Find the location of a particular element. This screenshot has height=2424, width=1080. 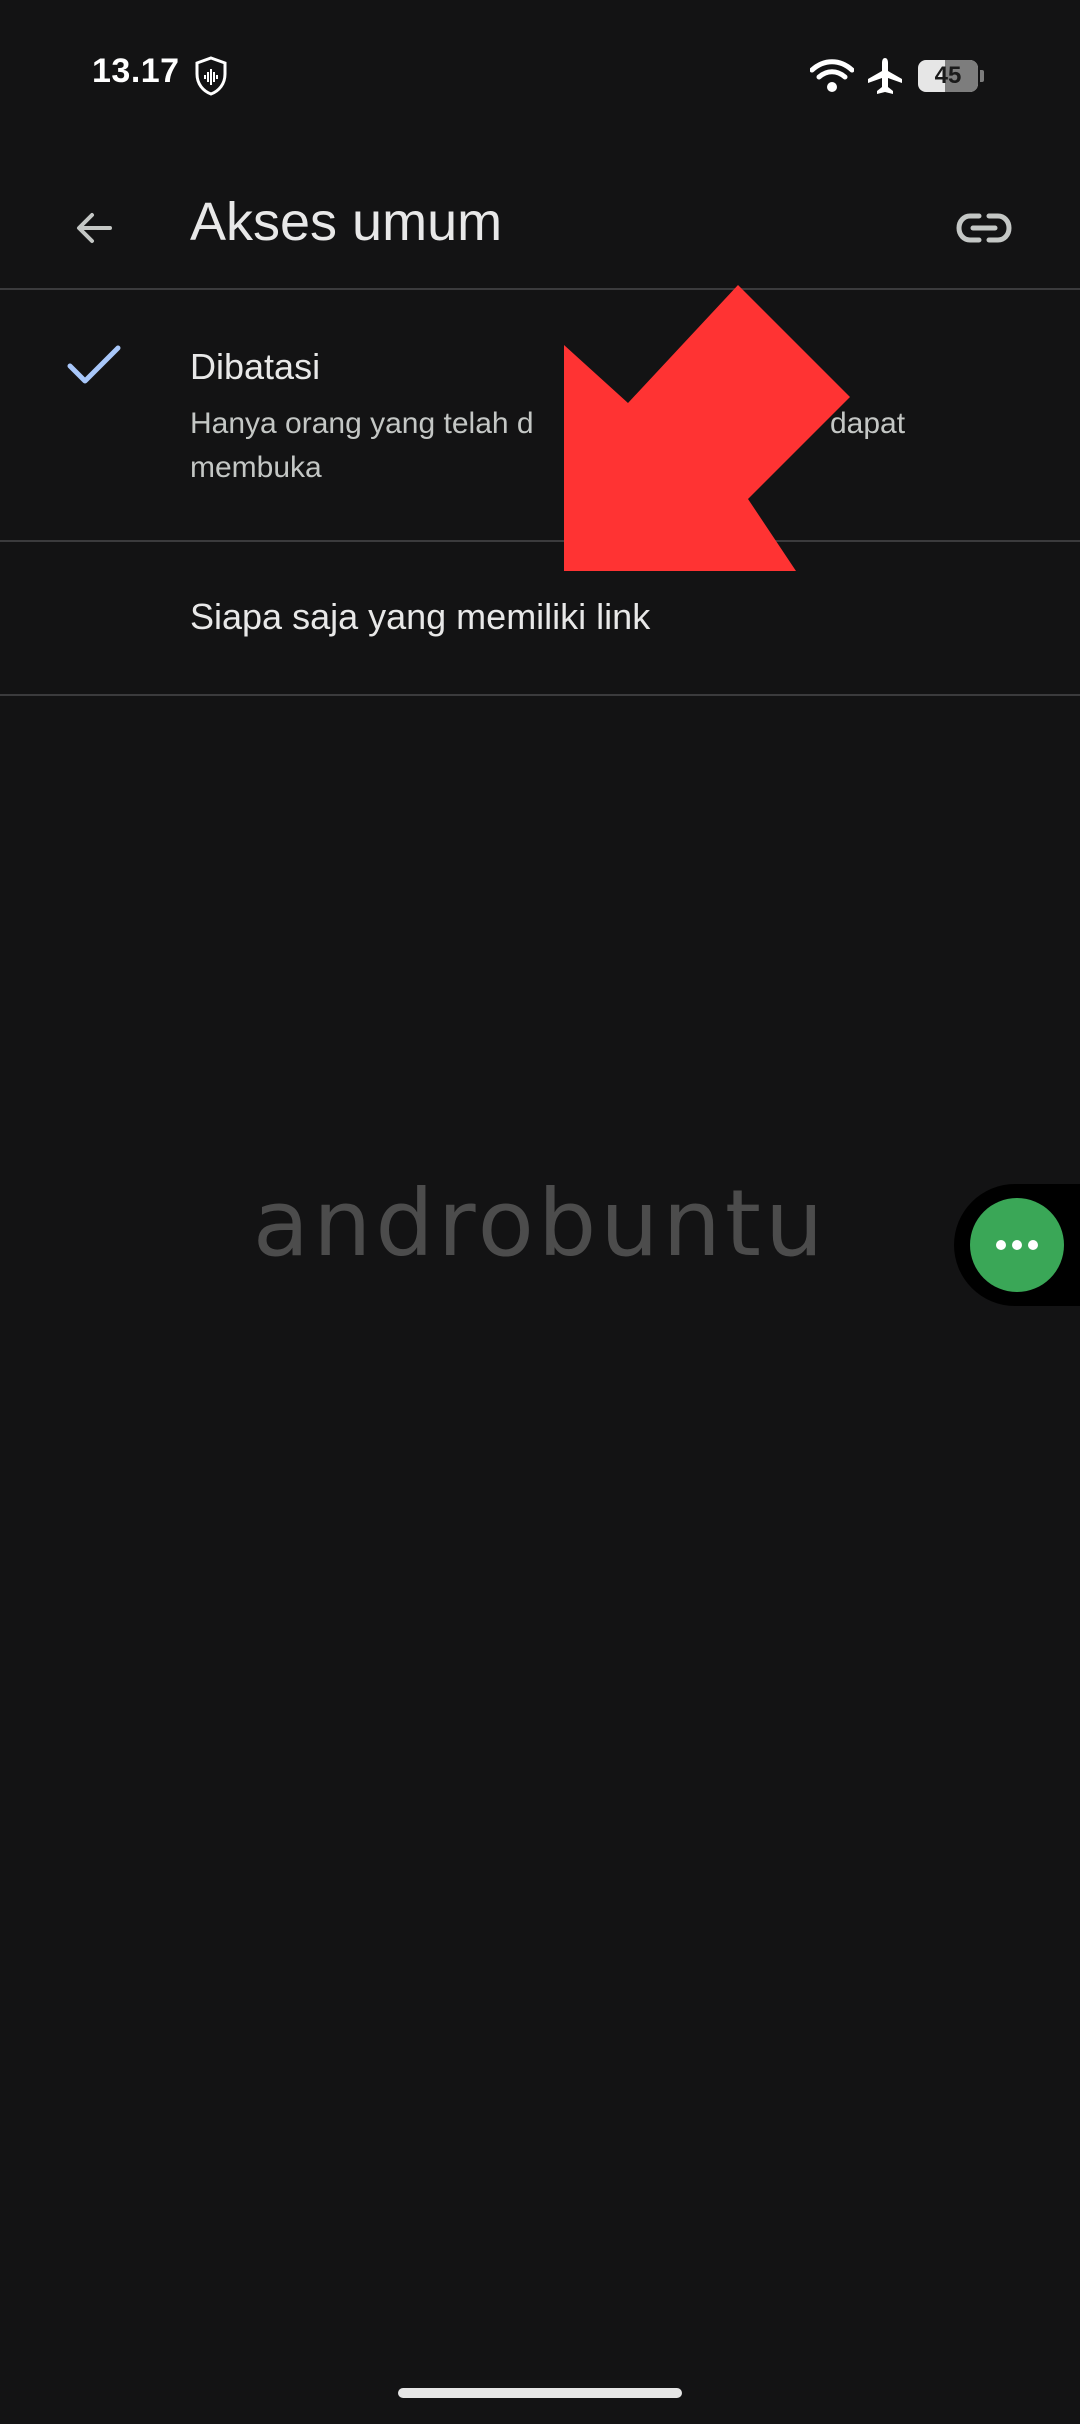

battery-icon: 45 is located at coordinates (951, 76).